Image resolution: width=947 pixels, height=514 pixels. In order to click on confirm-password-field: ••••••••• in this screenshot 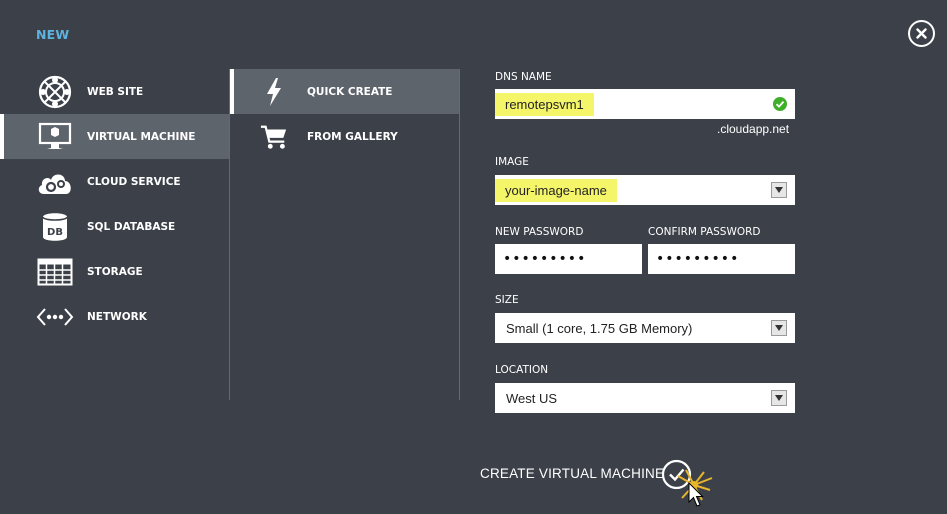, I will do `click(721, 259)`.